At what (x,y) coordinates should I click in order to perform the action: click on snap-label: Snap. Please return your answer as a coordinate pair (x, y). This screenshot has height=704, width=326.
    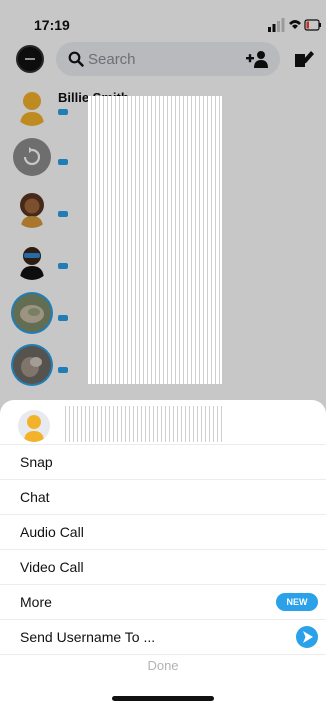
    Looking at the image, I should click on (36, 462).